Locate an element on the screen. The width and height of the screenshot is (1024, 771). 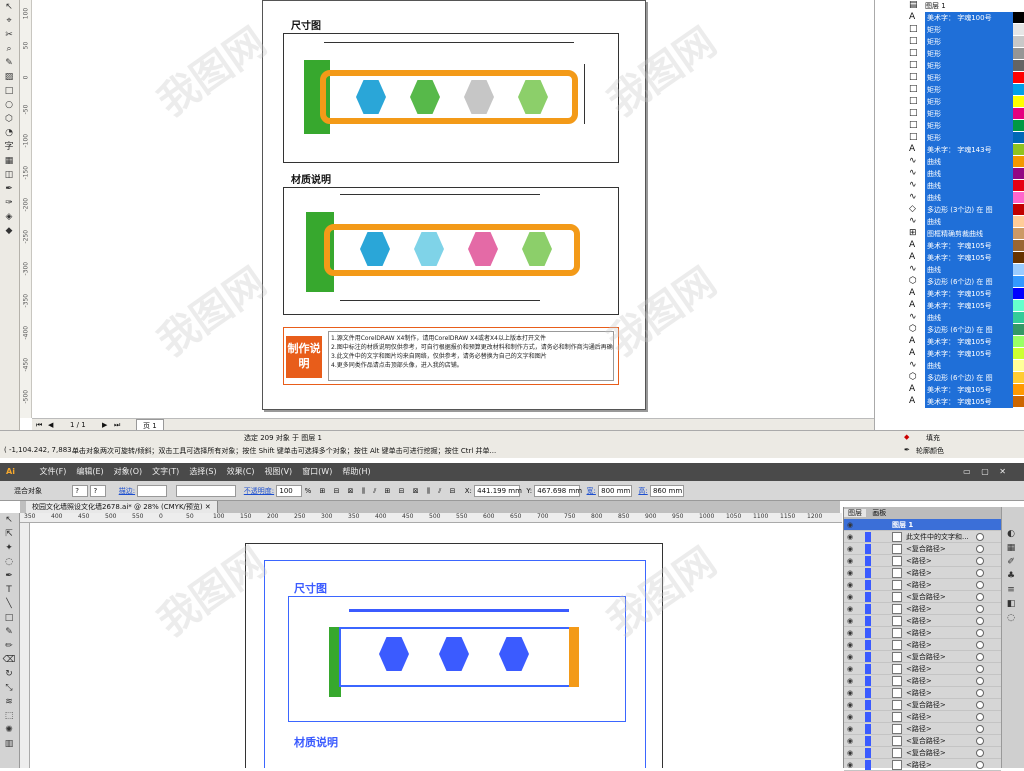
rectangle-tool-icon: □ is located at coordinates (9, 618).